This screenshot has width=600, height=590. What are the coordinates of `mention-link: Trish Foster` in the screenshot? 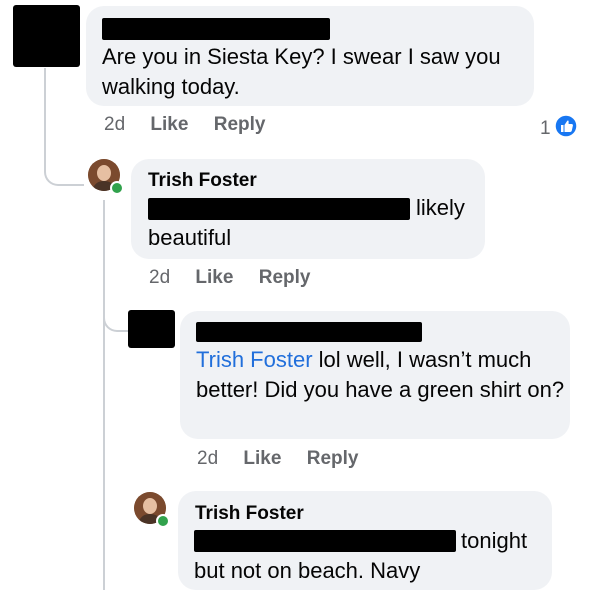 It's located at (254, 359).